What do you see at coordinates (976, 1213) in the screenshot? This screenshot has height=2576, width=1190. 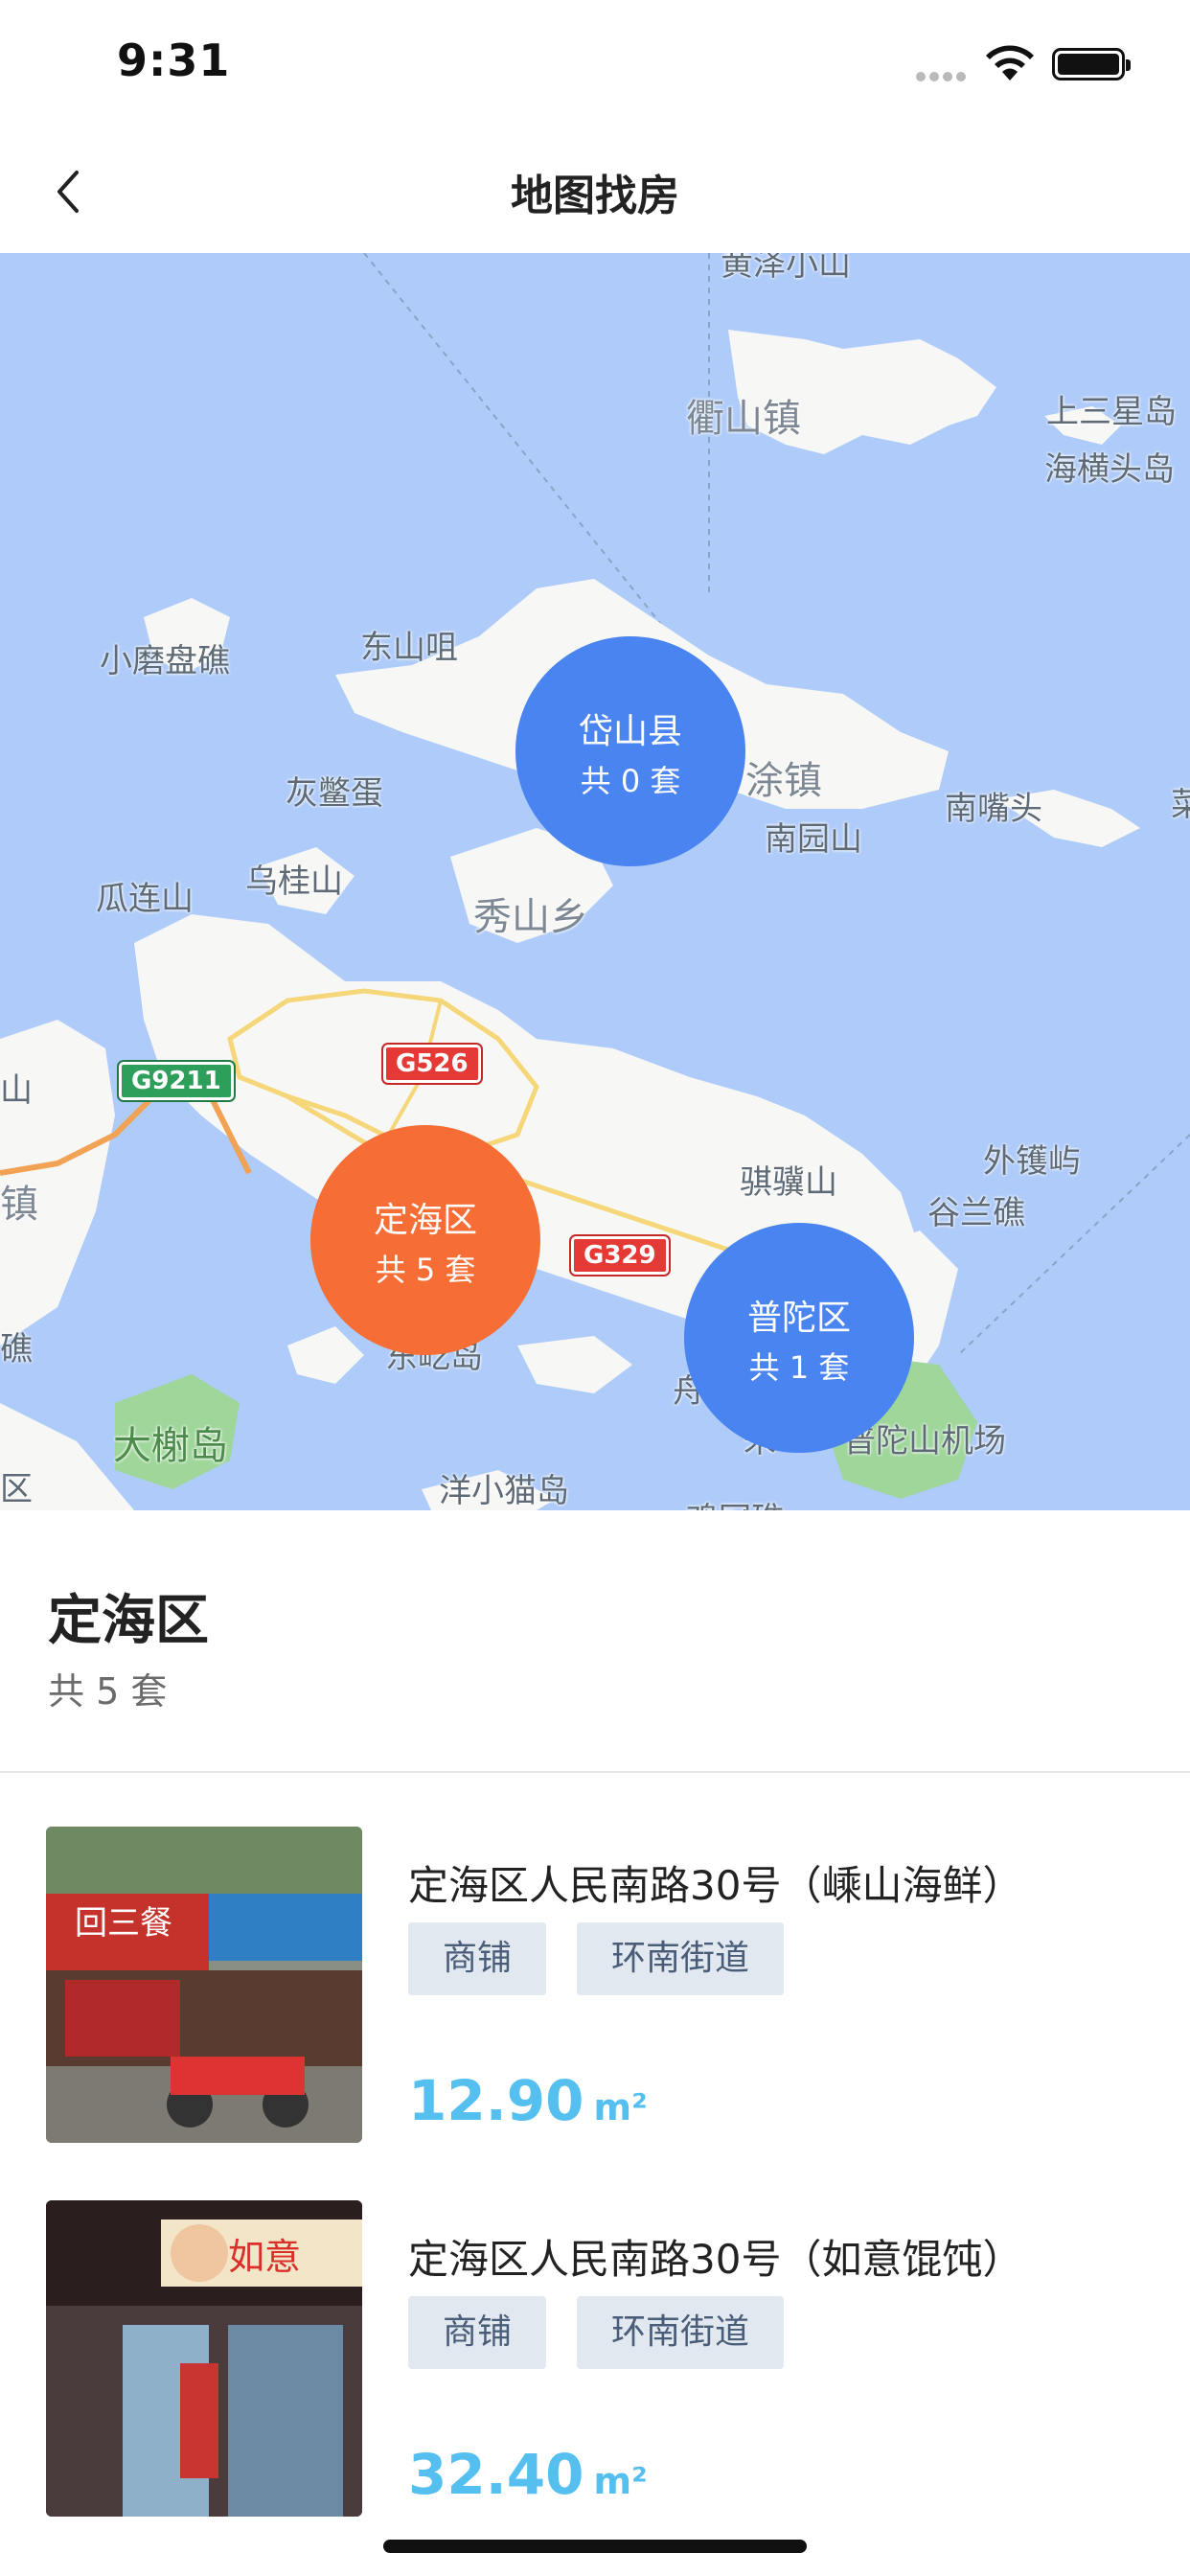 I see `map-label: 谷兰礁` at bounding box center [976, 1213].